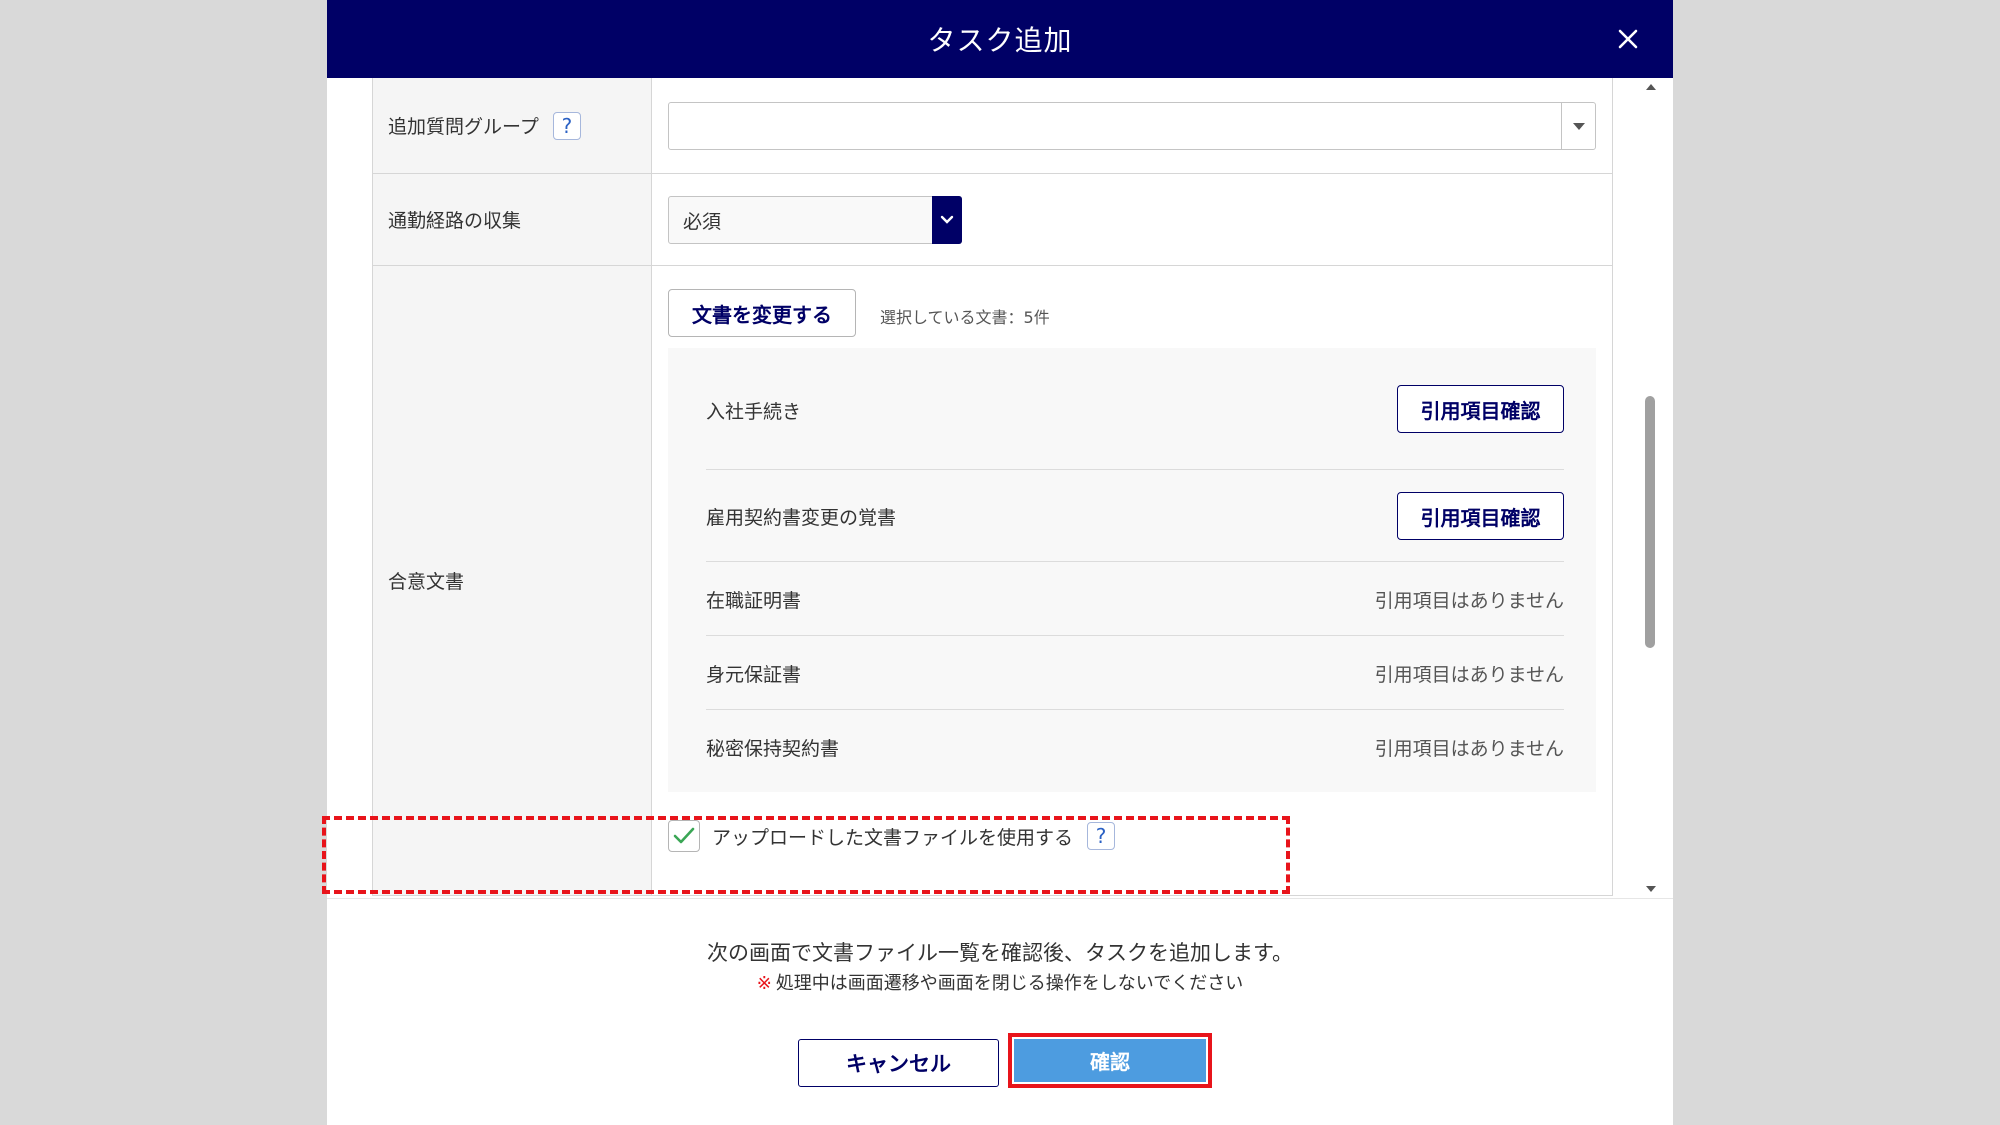 The height and width of the screenshot is (1125, 2000). What do you see at coordinates (1135, 747) in the screenshot?
I see `document-row: 秘密保持契約書 引用項目はありません` at bounding box center [1135, 747].